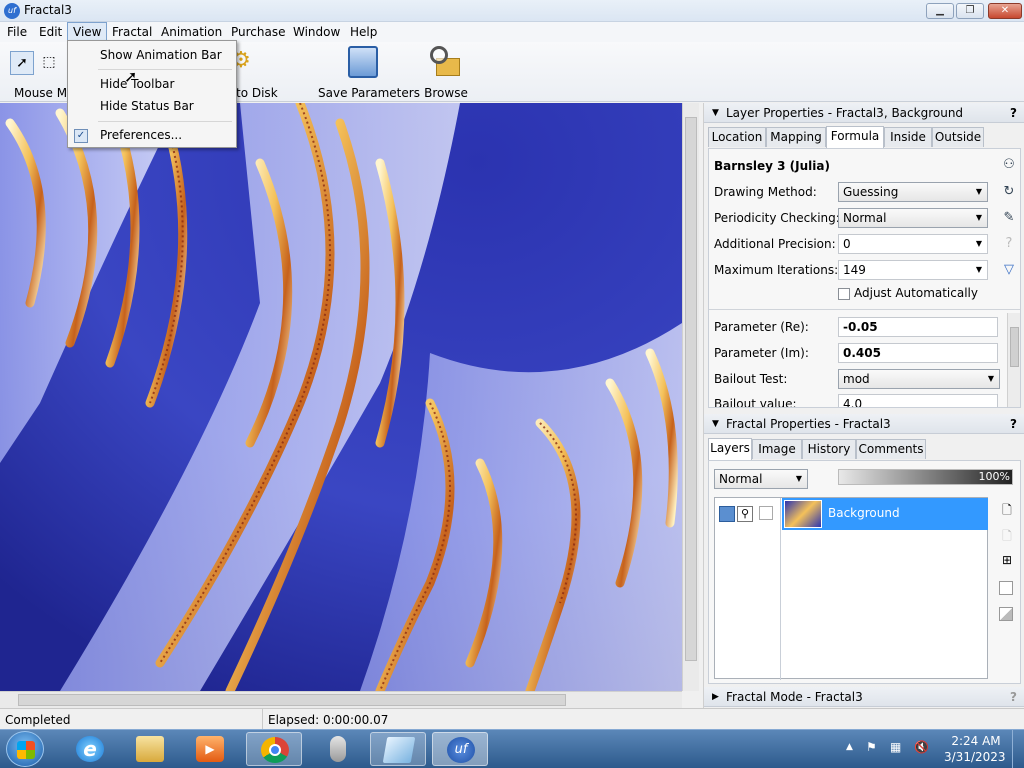 The height and width of the screenshot is (768, 1024). Describe the element at coordinates (970, 11) in the screenshot. I see `maximize-button: ❐` at that location.